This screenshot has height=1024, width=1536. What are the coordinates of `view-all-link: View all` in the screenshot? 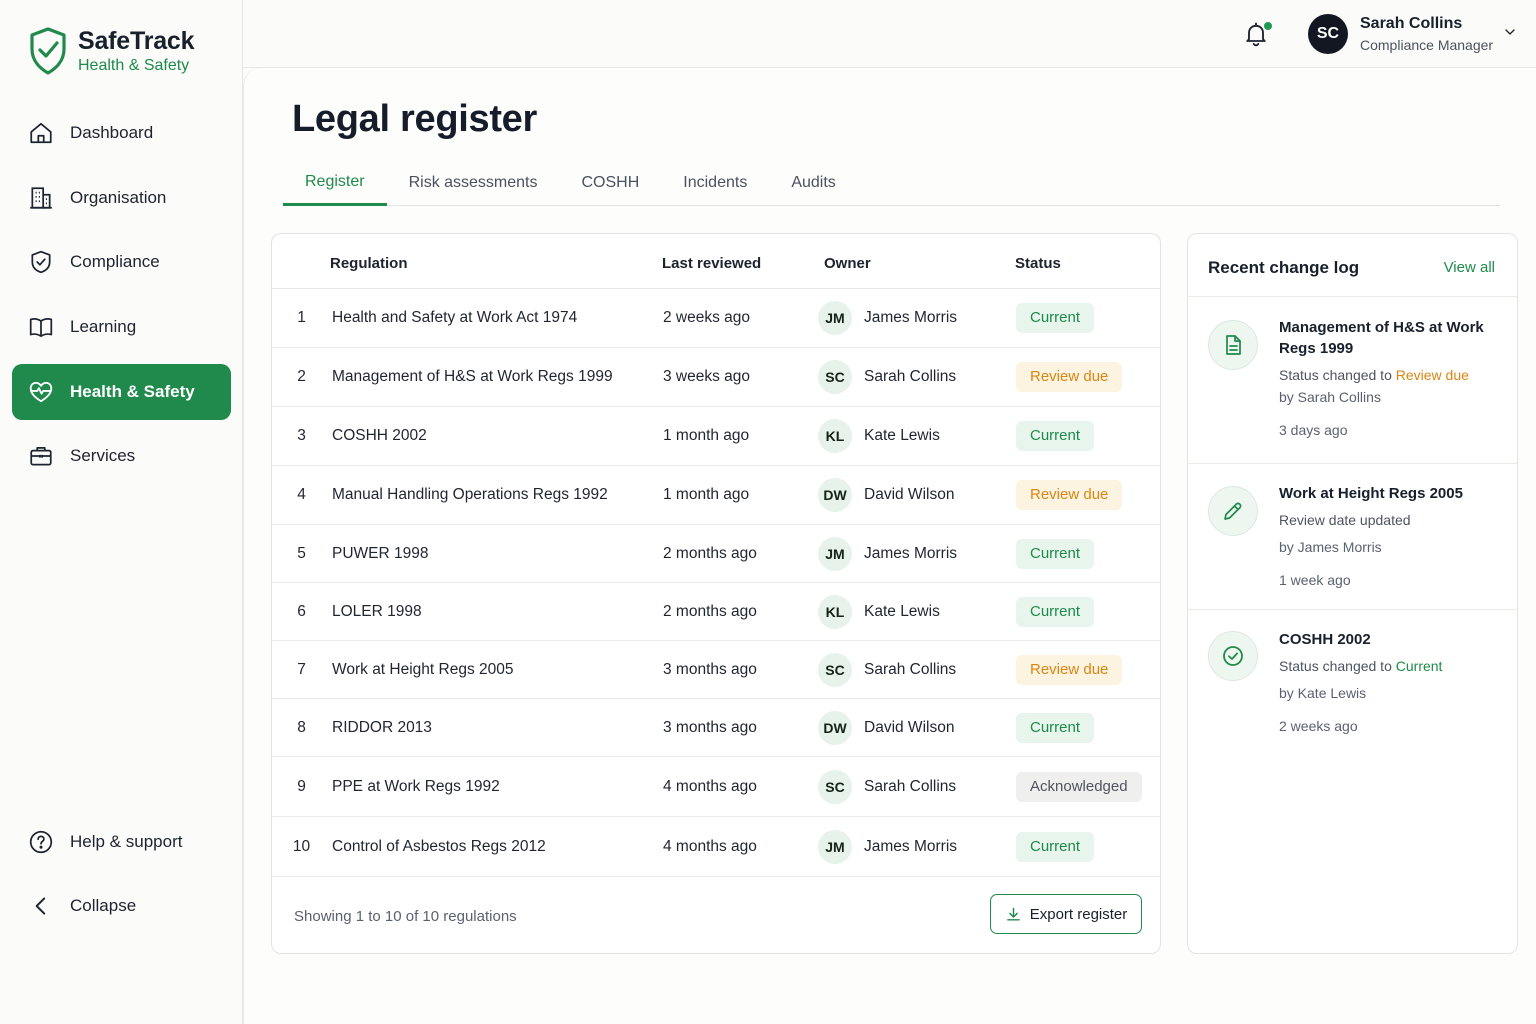 It's located at (1469, 267).